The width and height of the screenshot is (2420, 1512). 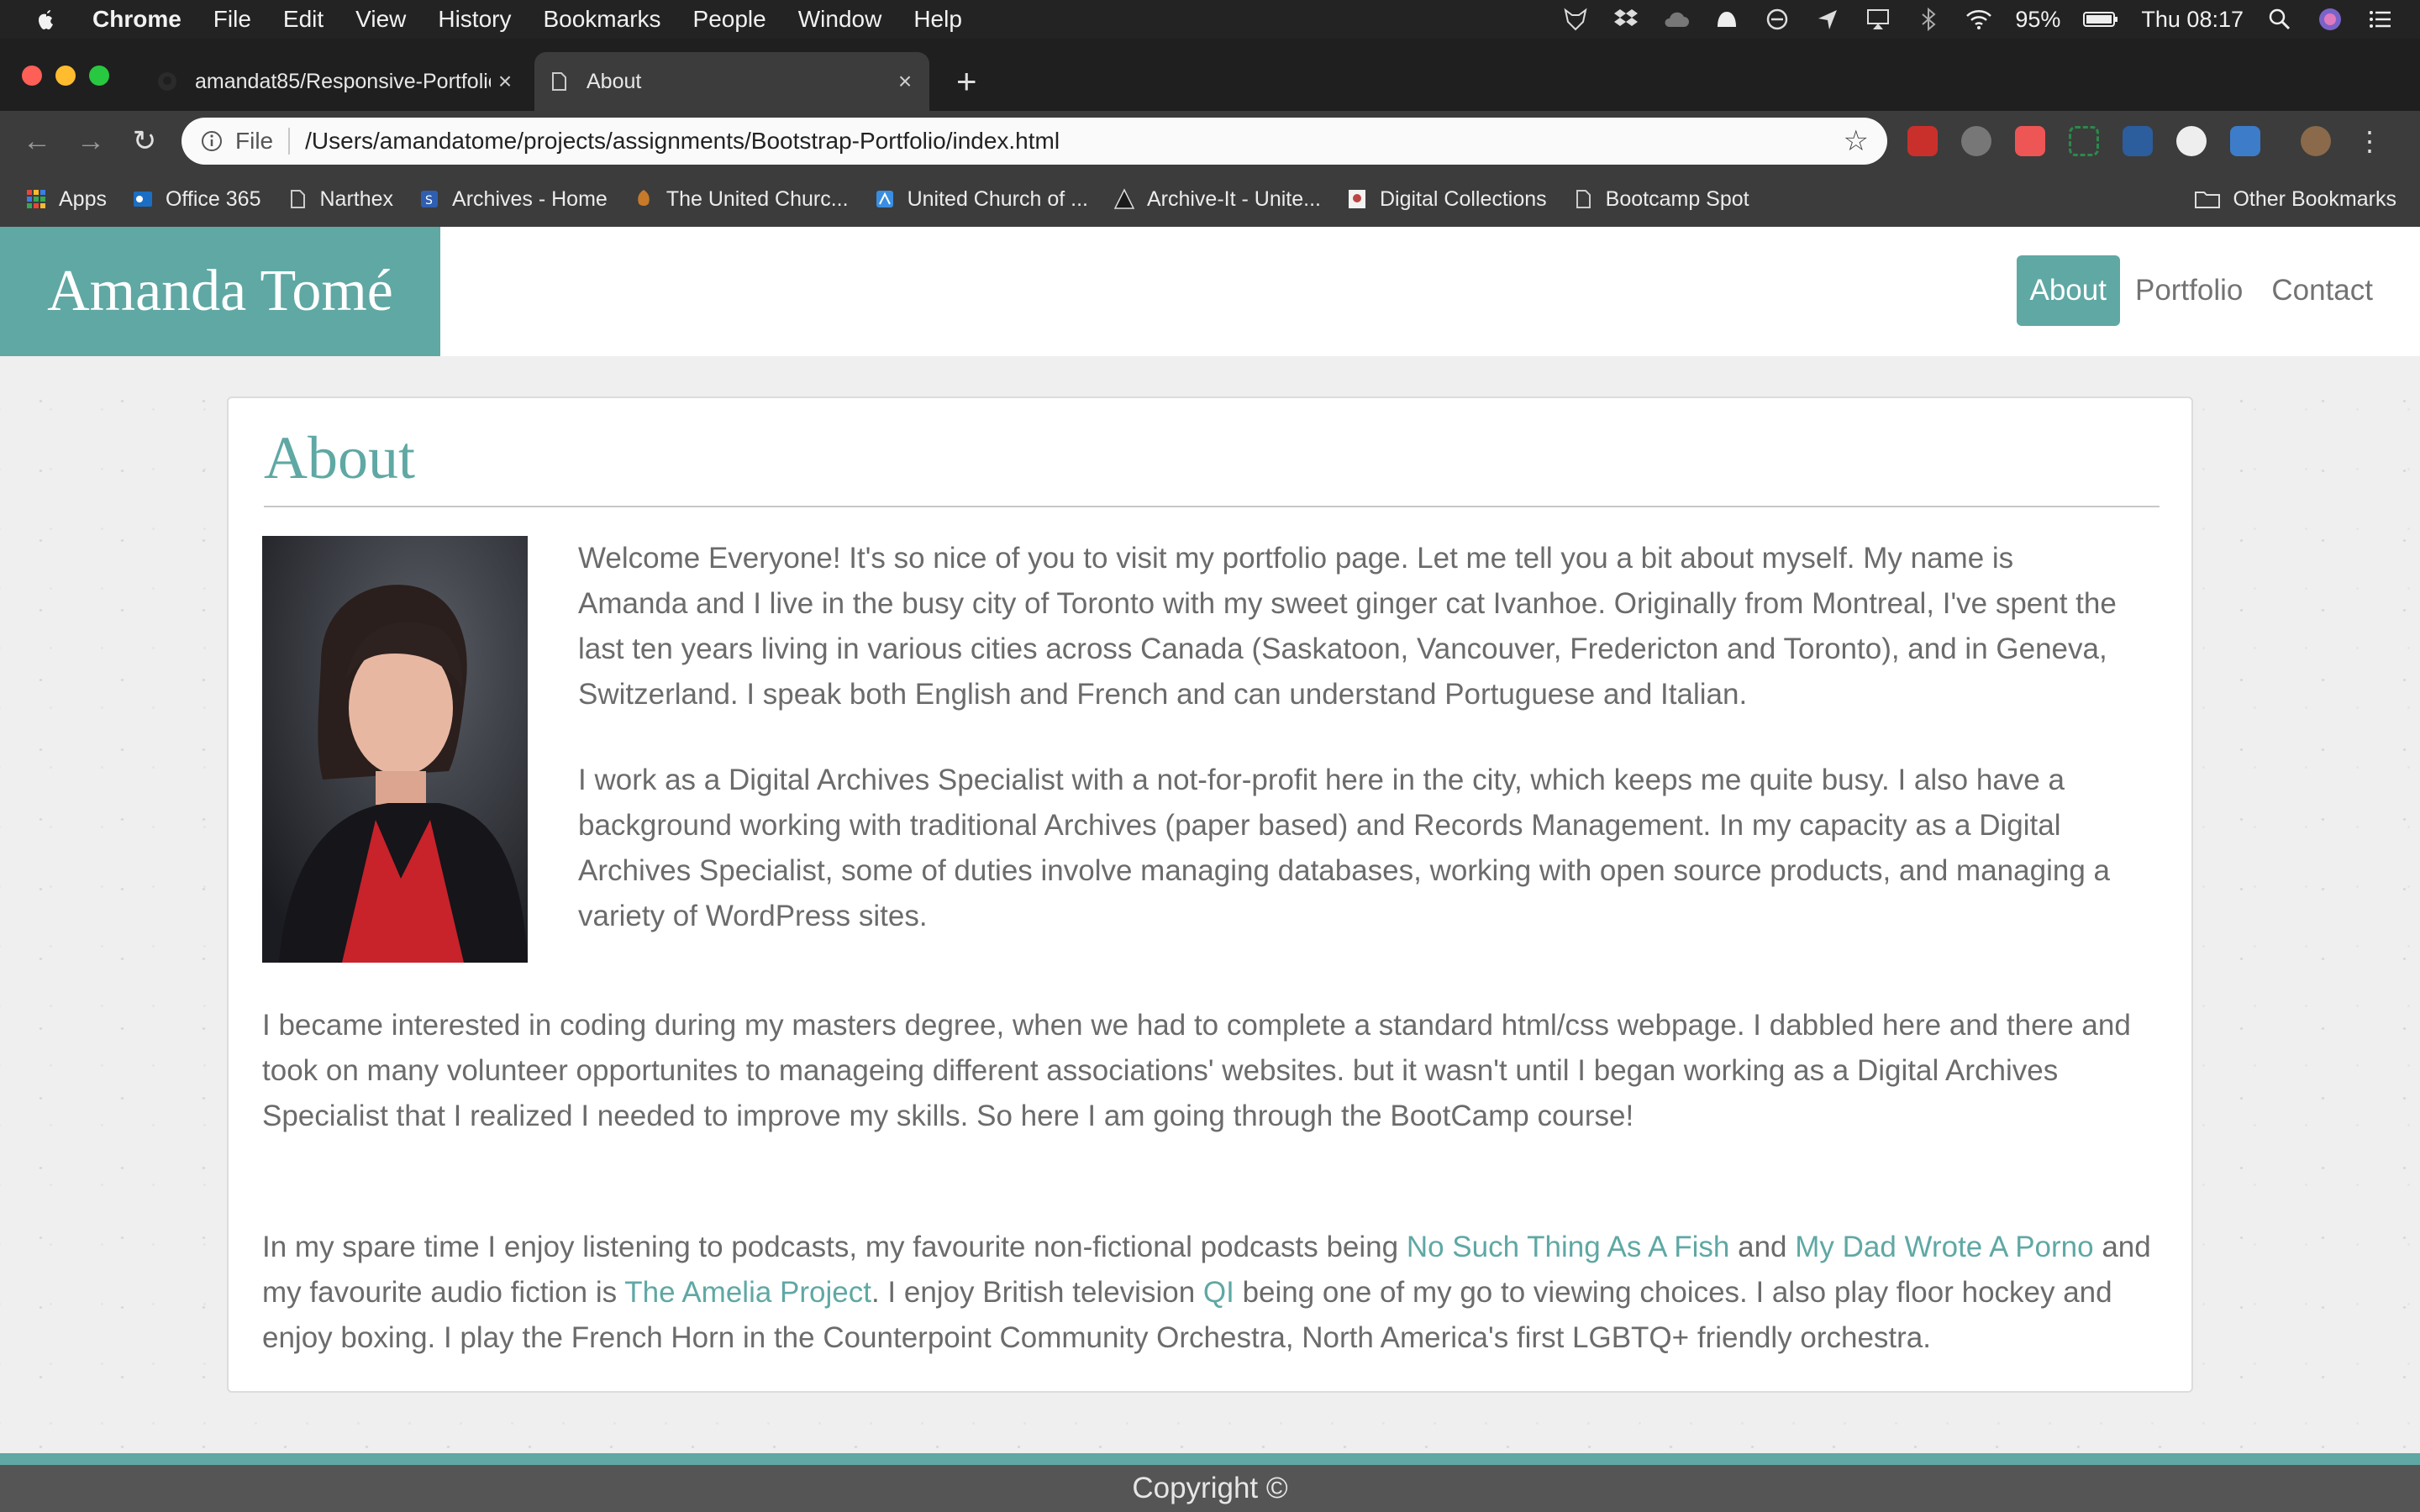 What do you see at coordinates (601, 19) in the screenshot?
I see `menu-bookmarks: Bookmarks` at bounding box center [601, 19].